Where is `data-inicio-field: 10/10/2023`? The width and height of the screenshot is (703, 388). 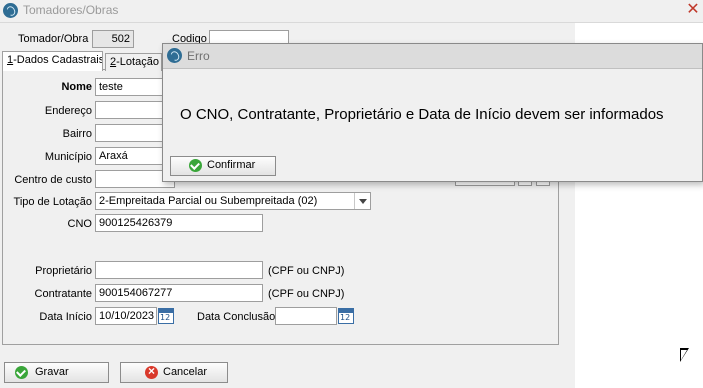 data-inicio-field: 10/10/2023 is located at coordinates (126, 316).